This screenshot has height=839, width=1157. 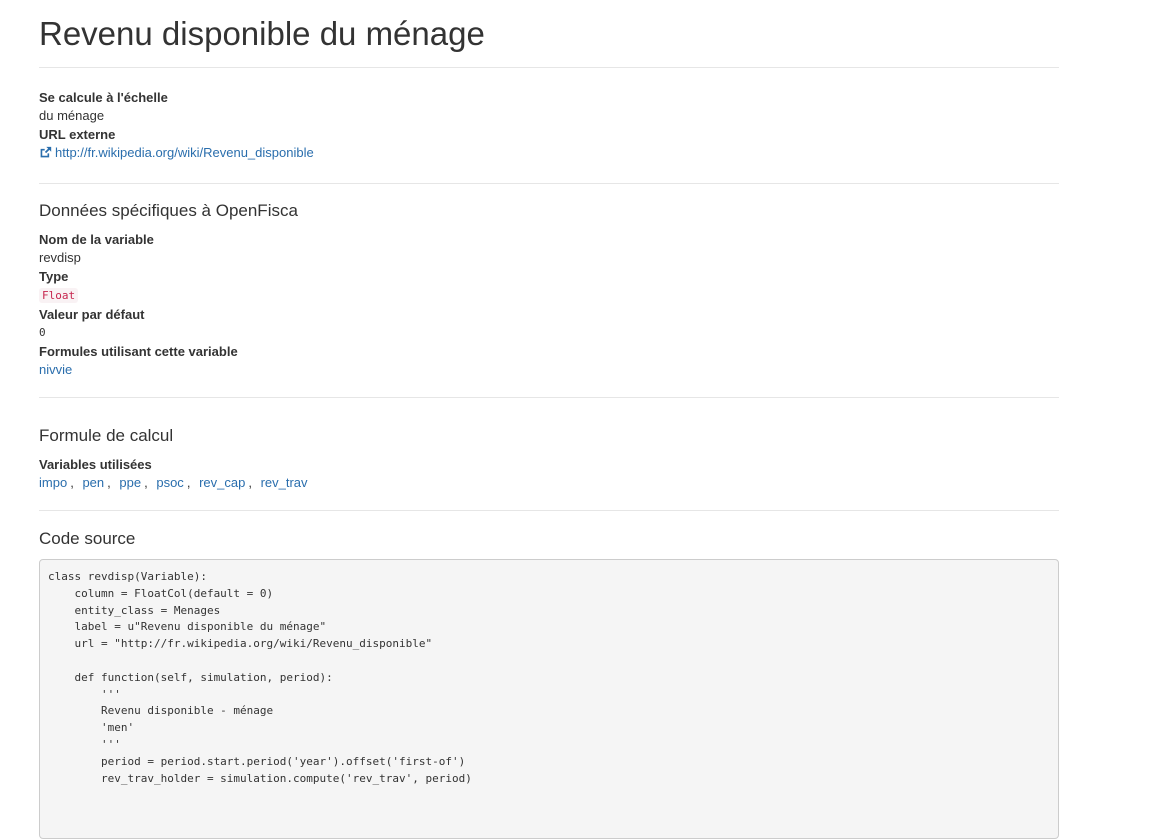 What do you see at coordinates (284, 482) in the screenshot?
I see `variable-link-rev-trav: rev_trav` at bounding box center [284, 482].